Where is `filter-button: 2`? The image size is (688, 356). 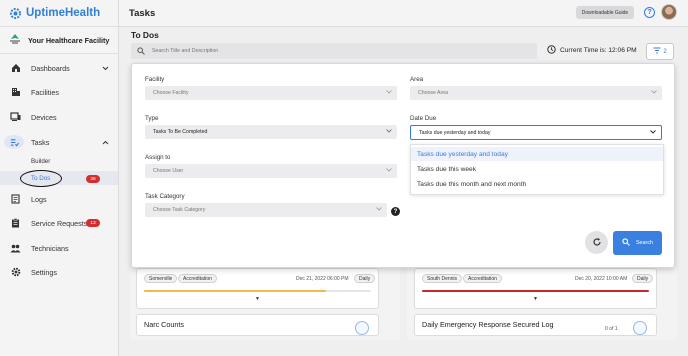
filter-button: 2 is located at coordinates (660, 51).